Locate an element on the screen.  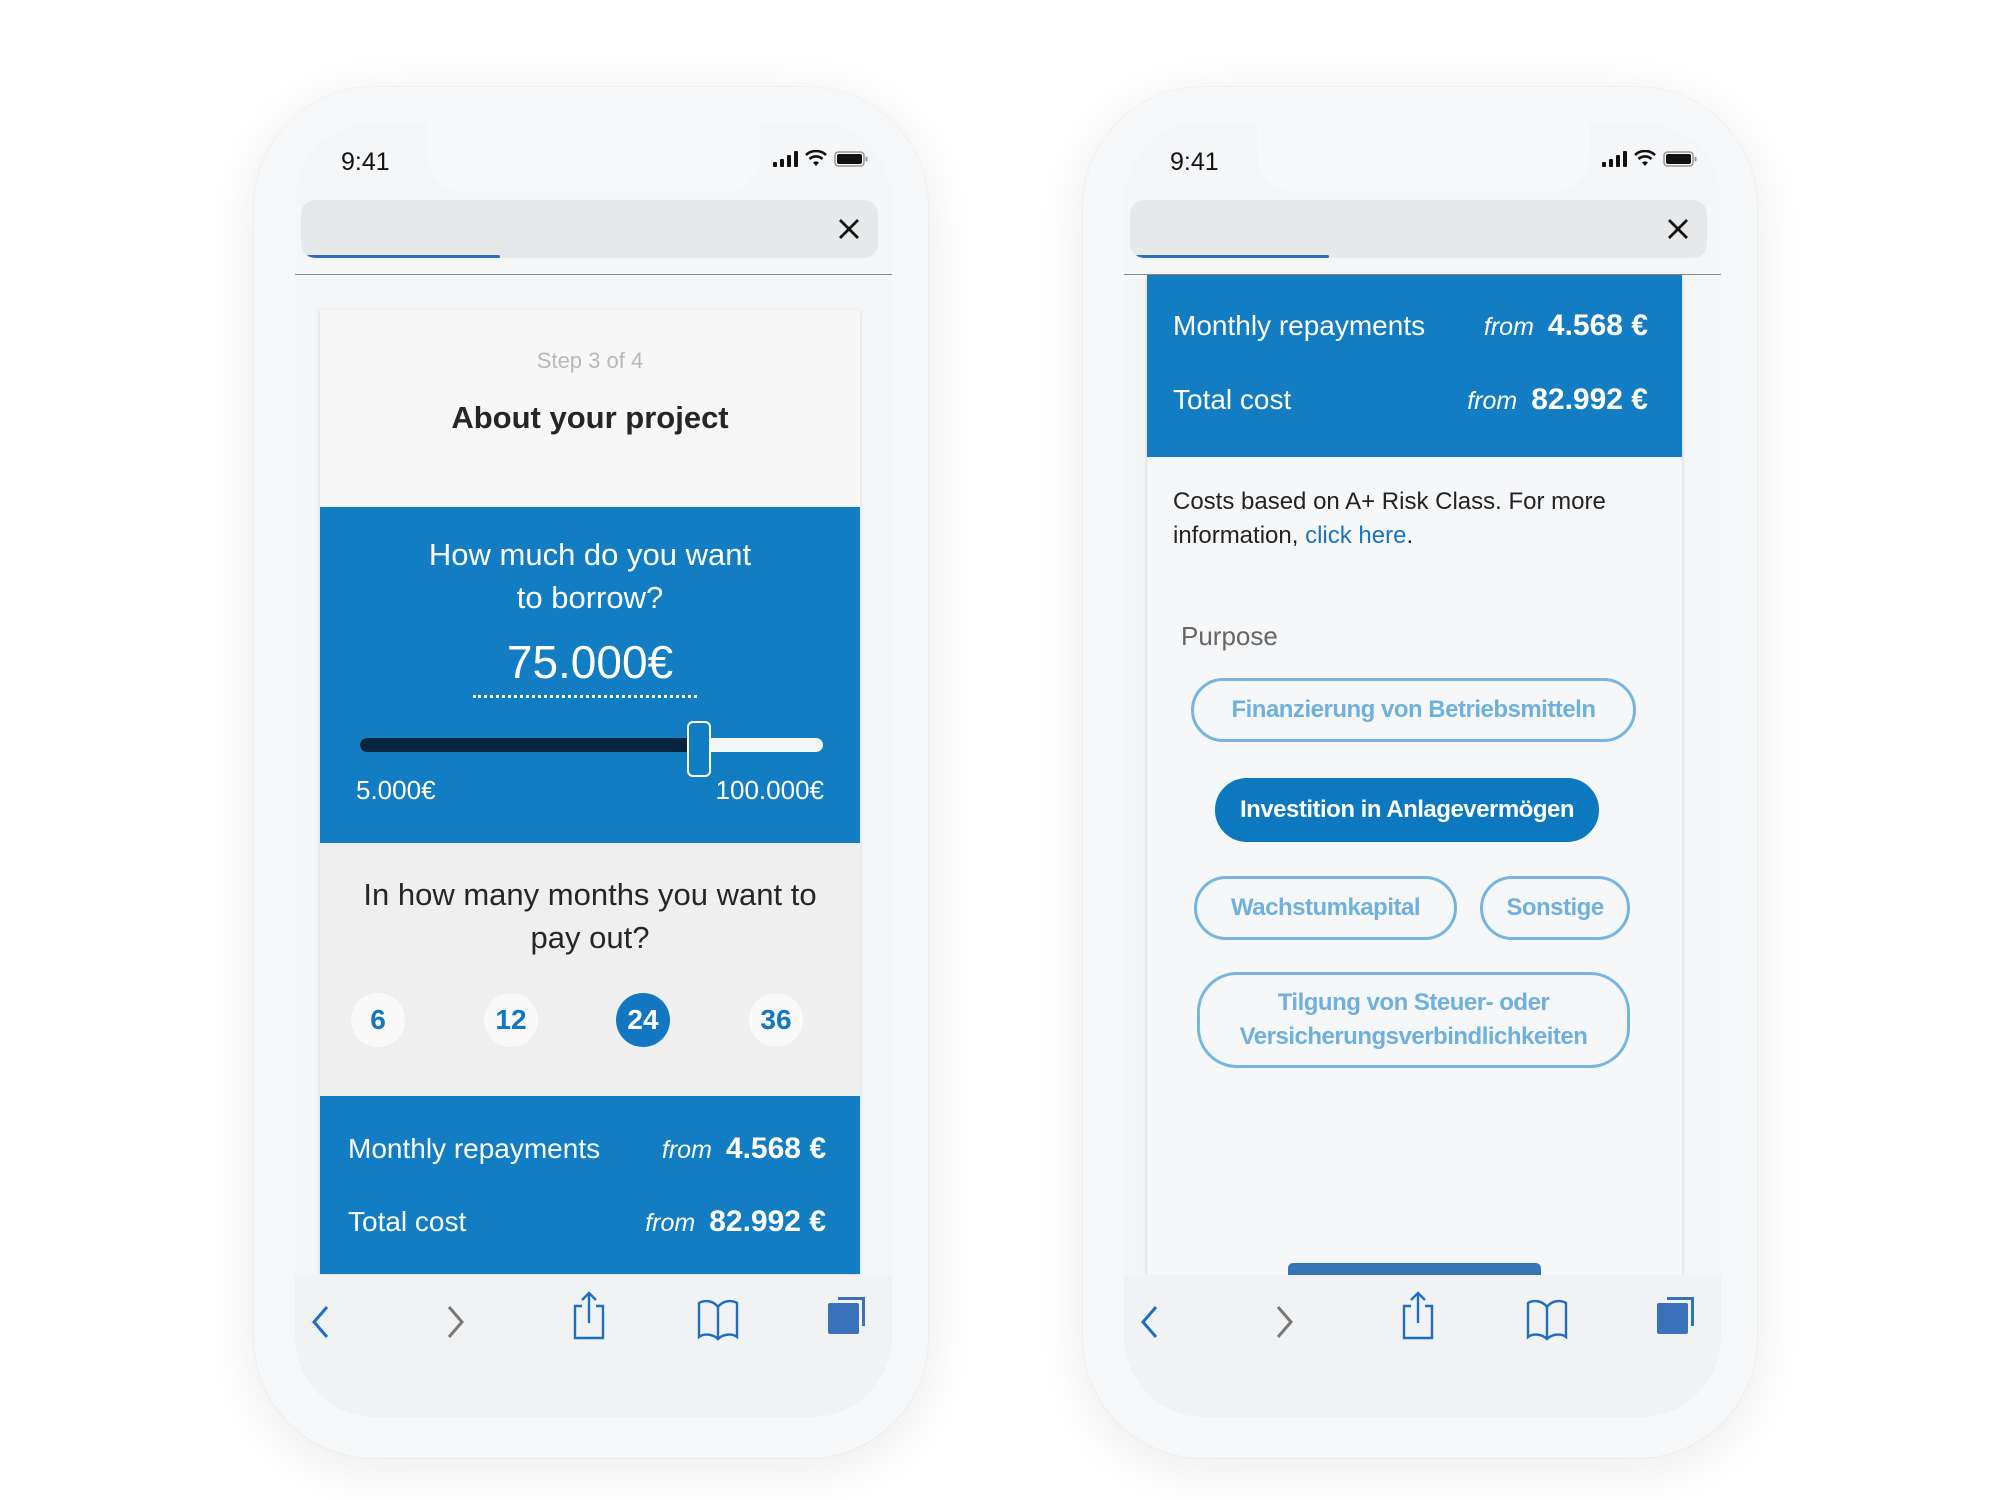
term-question-line2: pay out? is located at coordinates (590, 937).